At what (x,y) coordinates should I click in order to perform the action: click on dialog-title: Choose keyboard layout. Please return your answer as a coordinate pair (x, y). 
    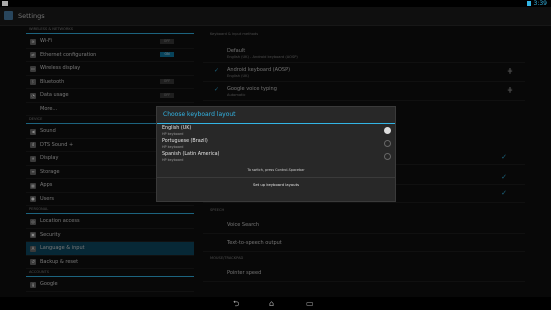
    Looking at the image, I should click on (276, 115).